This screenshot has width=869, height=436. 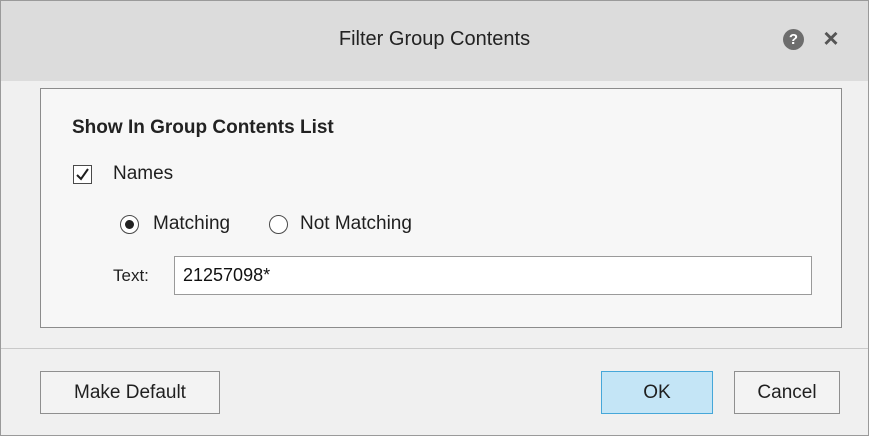 I want to click on close-icon: ×, so click(x=831, y=38).